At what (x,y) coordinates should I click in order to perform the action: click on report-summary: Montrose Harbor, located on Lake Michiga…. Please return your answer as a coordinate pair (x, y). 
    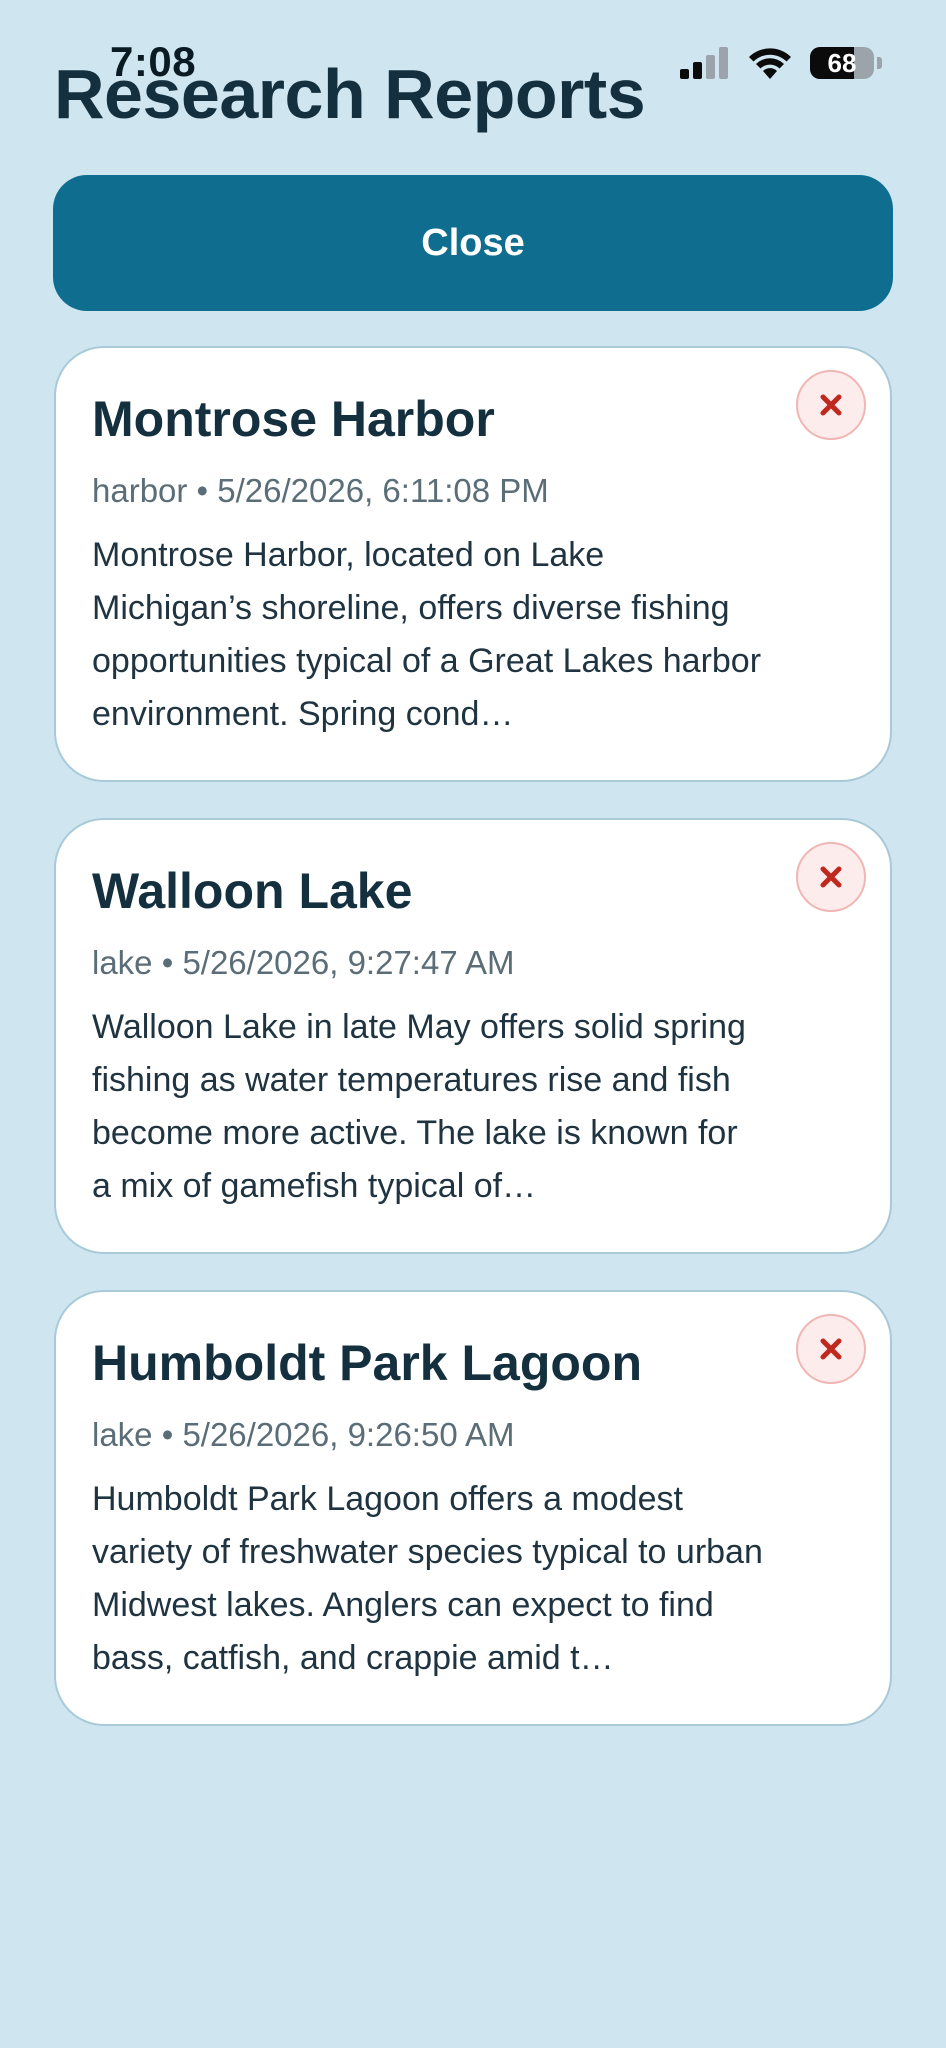
    Looking at the image, I should click on (427, 634).